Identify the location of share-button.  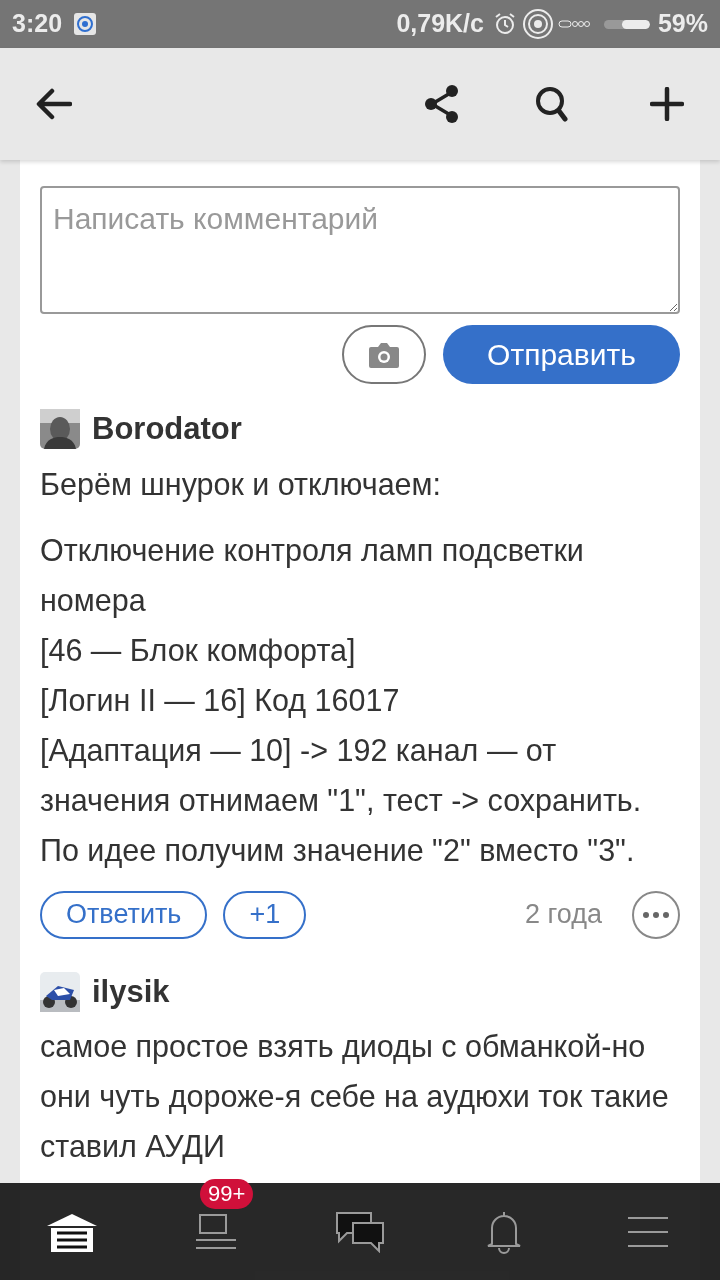
(442, 104).